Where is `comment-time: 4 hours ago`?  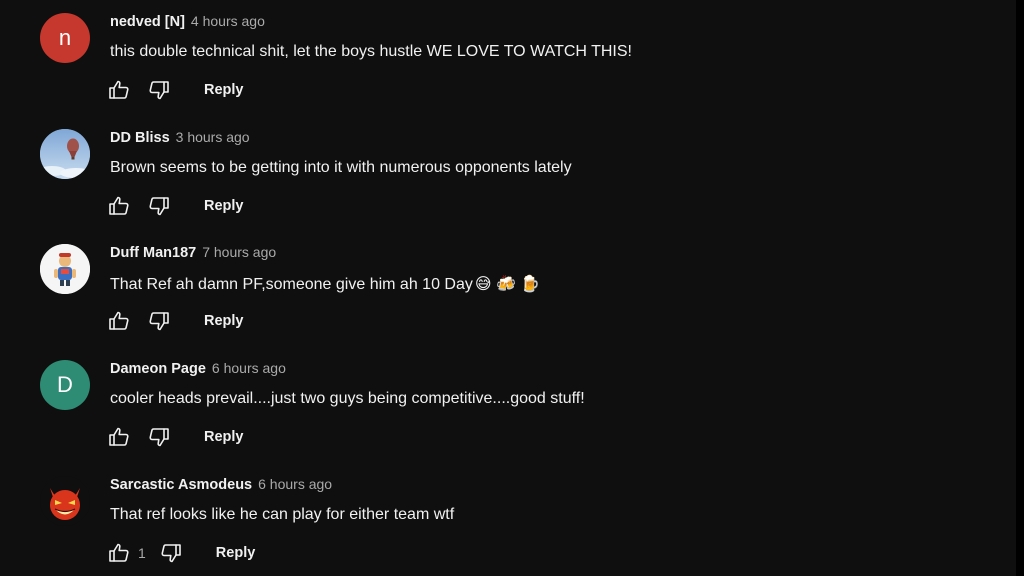 comment-time: 4 hours ago is located at coordinates (228, 21).